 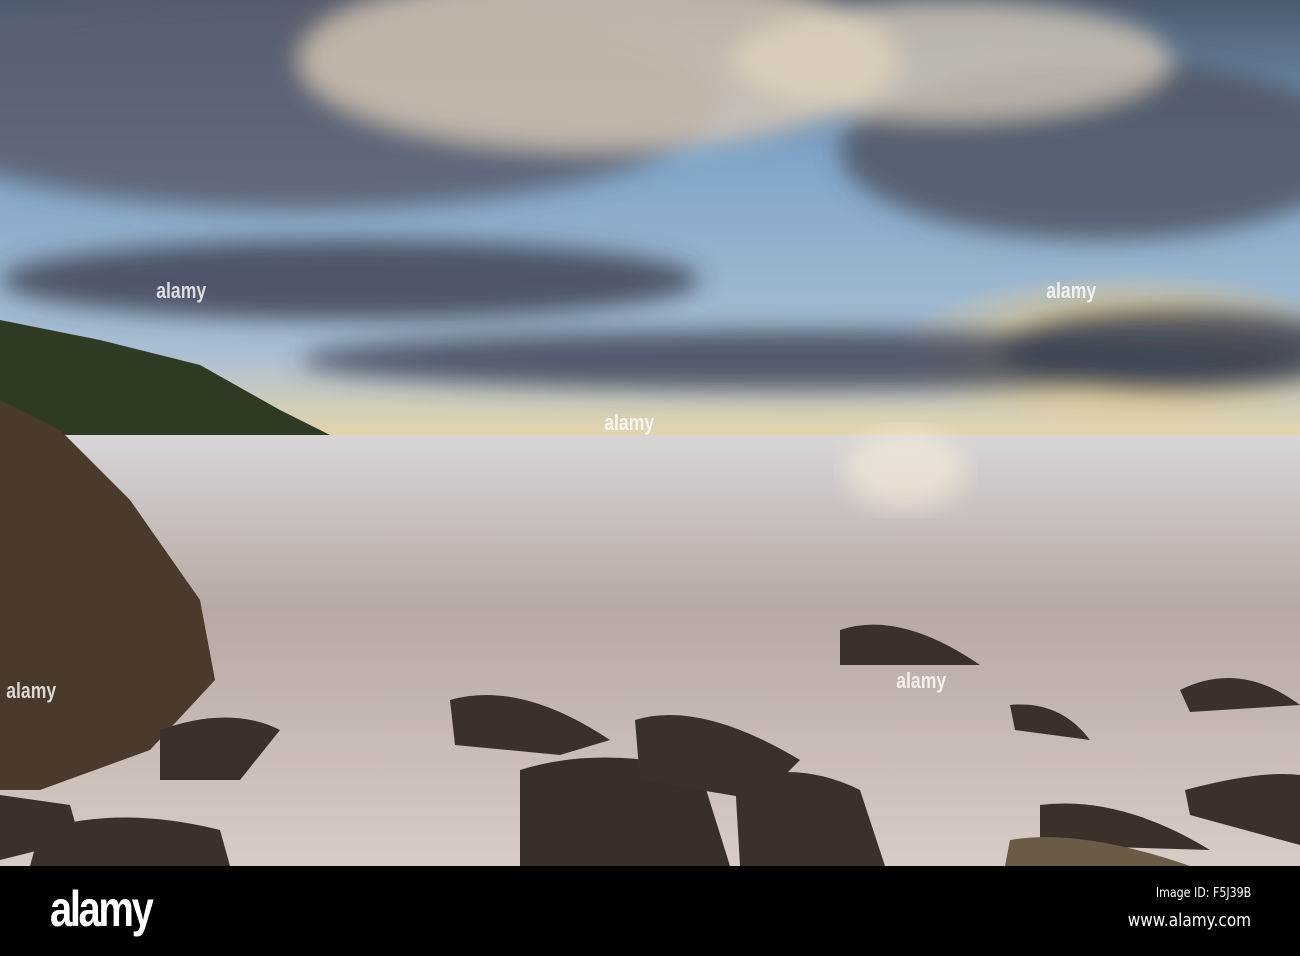 What do you see at coordinates (1189, 920) in the screenshot?
I see `site-url: www.alamy.com` at bounding box center [1189, 920].